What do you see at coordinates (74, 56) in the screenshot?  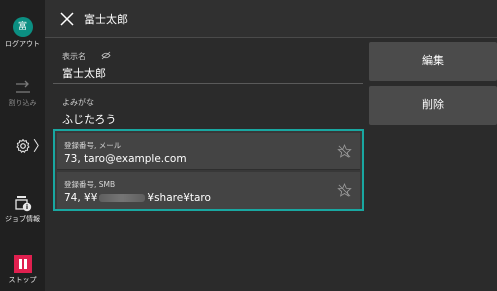 I see `display-name-label: 表示名` at bounding box center [74, 56].